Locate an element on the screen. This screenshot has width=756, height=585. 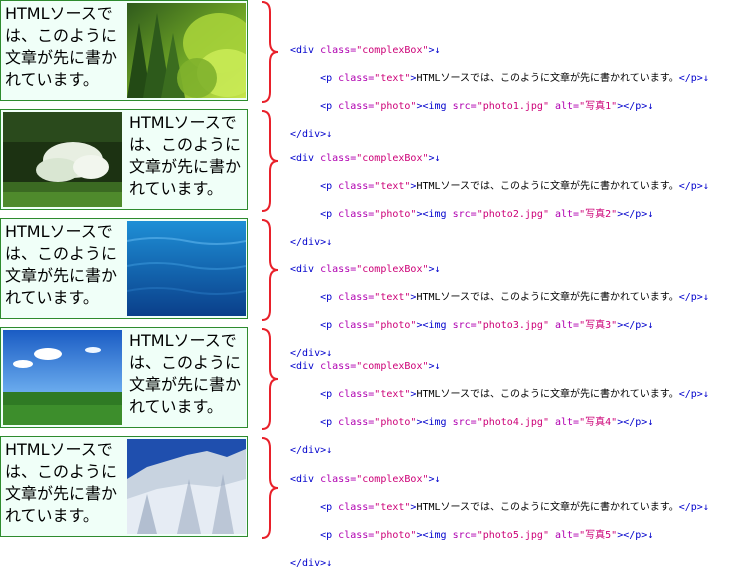
photo-snowy-forest is located at coordinates (186, 486).